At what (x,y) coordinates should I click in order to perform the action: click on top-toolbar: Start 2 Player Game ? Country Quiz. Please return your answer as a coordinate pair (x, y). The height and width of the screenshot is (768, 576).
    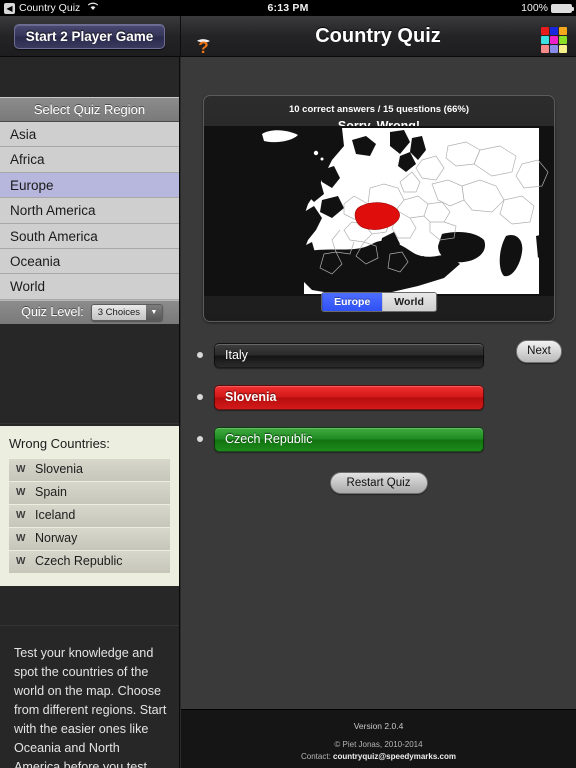
    Looking at the image, I should click on (288, 36).